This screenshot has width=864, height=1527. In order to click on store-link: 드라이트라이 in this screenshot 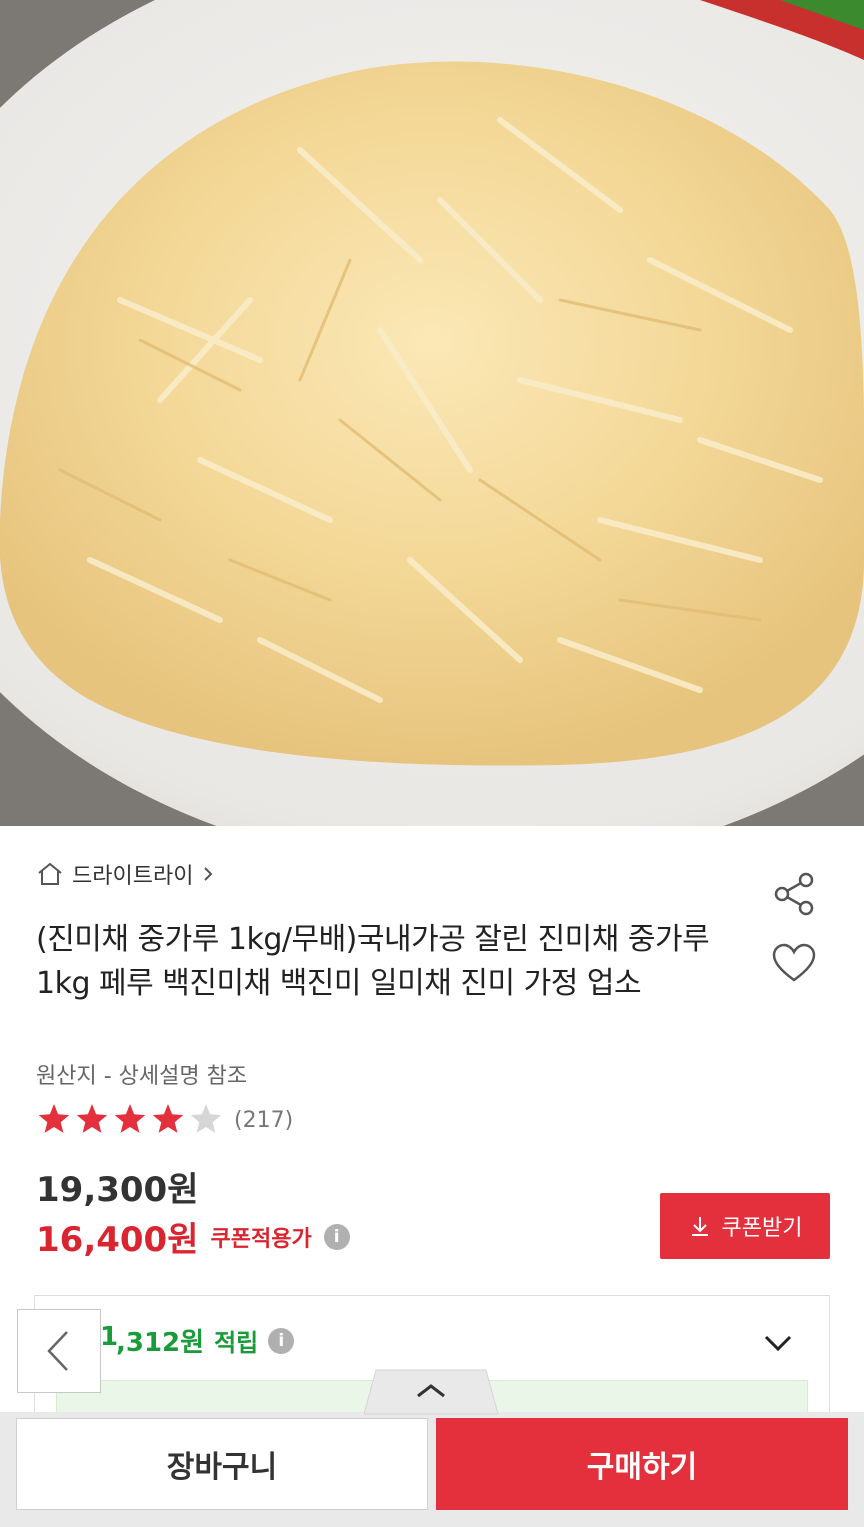, I will do `click(125, 874)`.